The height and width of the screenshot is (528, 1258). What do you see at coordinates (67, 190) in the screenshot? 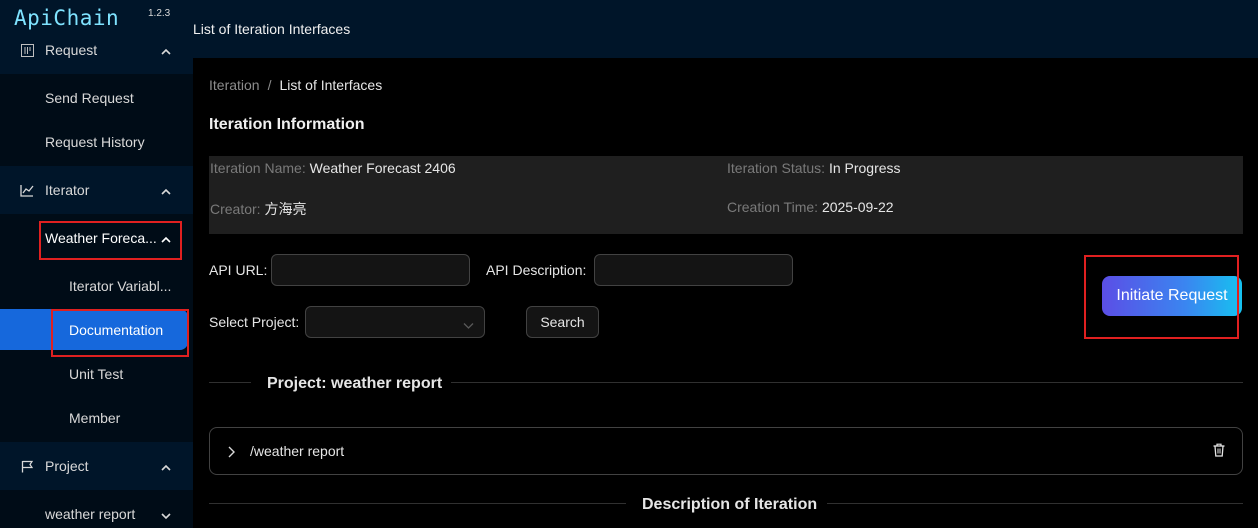
I see `menu-group-label: Iterator` at bounding box center [67, 190].